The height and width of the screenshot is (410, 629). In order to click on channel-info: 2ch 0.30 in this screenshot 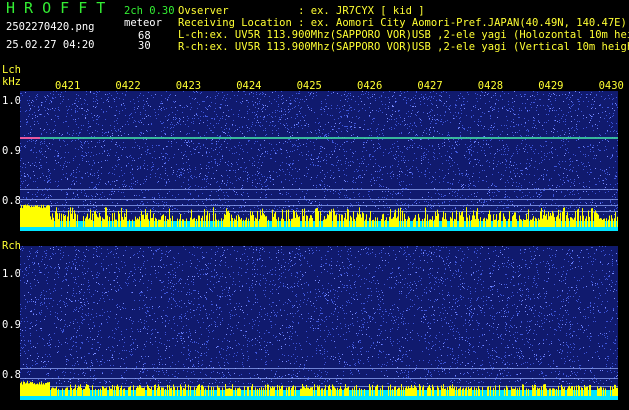, I will do `click(149, 11)`.